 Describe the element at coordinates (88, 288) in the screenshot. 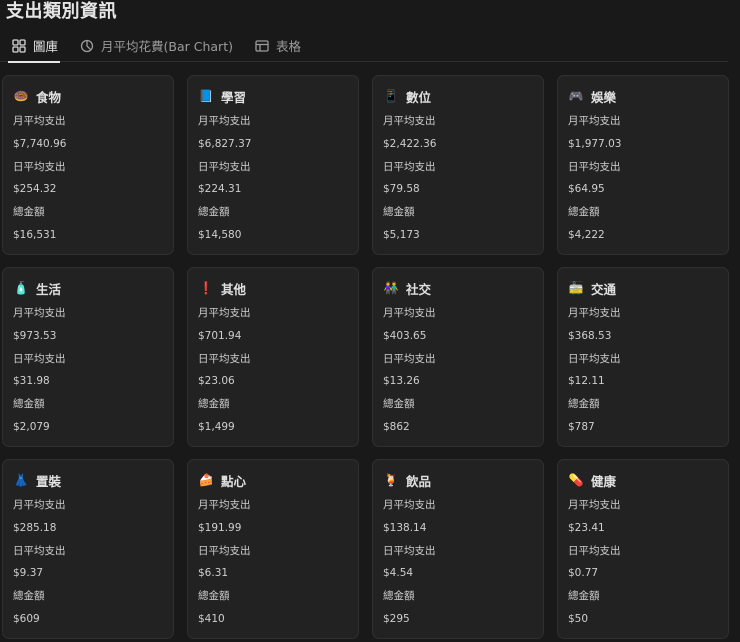

I see `card-header: 🧴 生活` at that location.